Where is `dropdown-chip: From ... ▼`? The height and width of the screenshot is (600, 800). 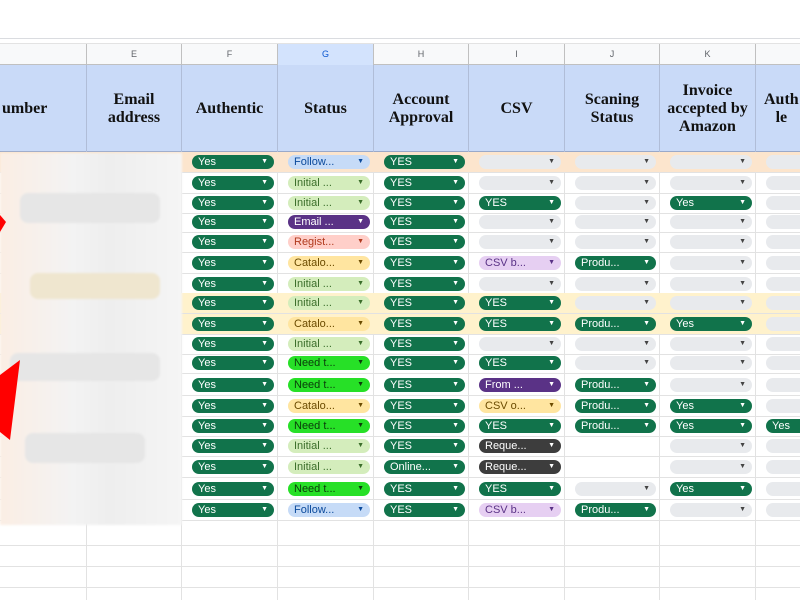
dropdown-chip: From ... ▼ is located at coordinates (520, 385).